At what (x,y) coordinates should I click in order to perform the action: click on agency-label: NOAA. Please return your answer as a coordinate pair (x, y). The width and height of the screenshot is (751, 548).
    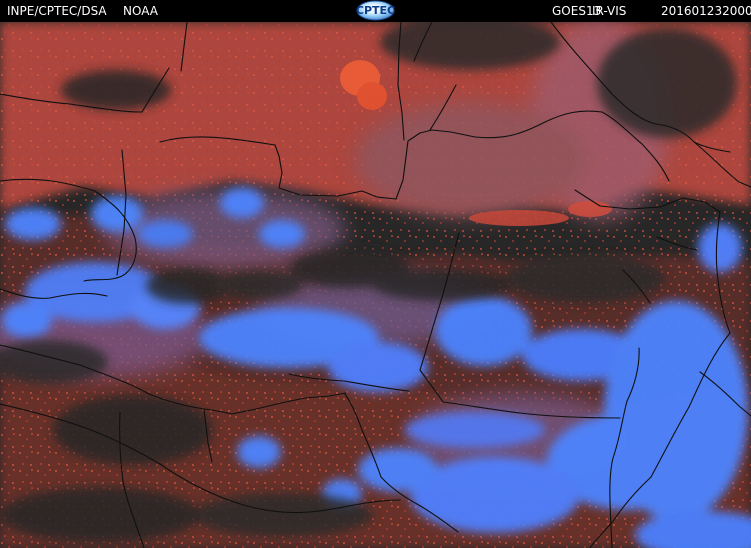
    Looking at the image, I should click on (140, 11).